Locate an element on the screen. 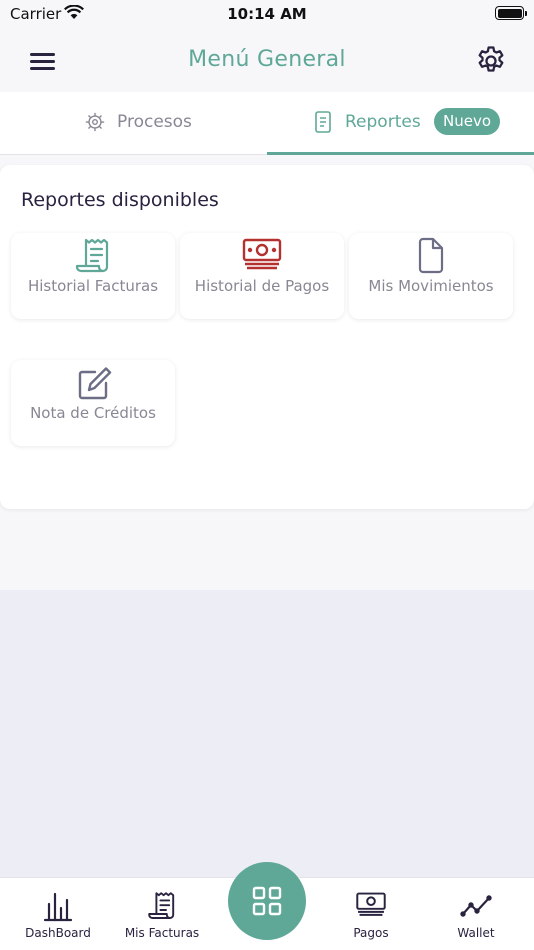 Image resolution: width=534 pixels, height=950 pixels. nav-label: Wallet is located at coordinates (476, 933).